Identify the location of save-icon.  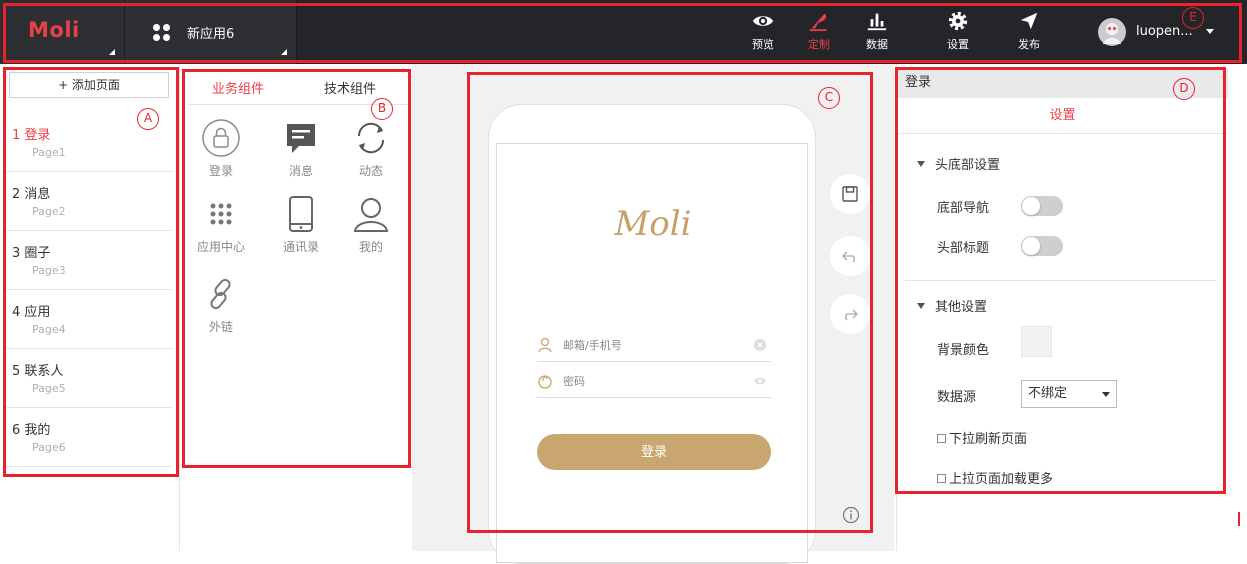
(850, 194).